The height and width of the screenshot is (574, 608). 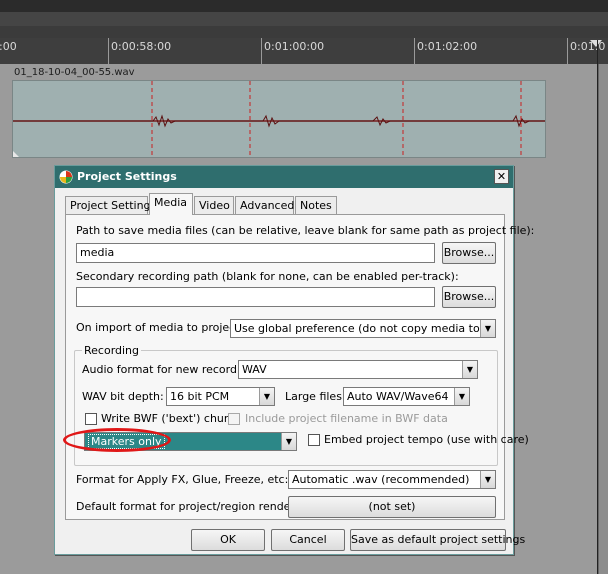 What do you see at coordinates (308, 540) in the screenshot?
I see `cancel-button: Cancel` at bounding box center [308, 540].